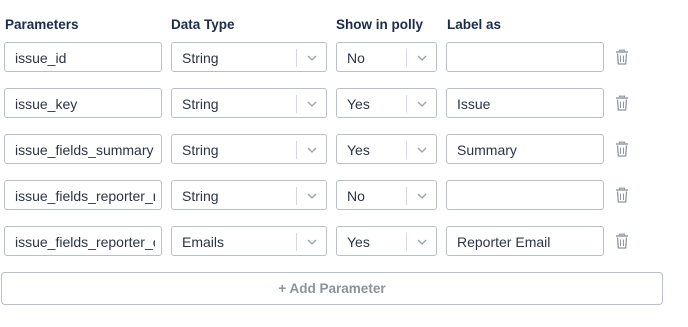 The image size is (688, 327). I want to click on parameter-row: issue_fields_summary String Yes Summary, so click(344, 151).